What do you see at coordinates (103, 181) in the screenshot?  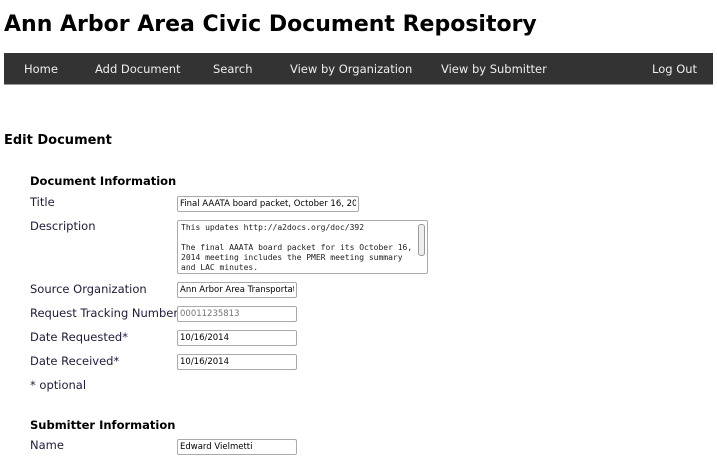 I see `section-document-information: Document Information` at bounding box center [103, 181].